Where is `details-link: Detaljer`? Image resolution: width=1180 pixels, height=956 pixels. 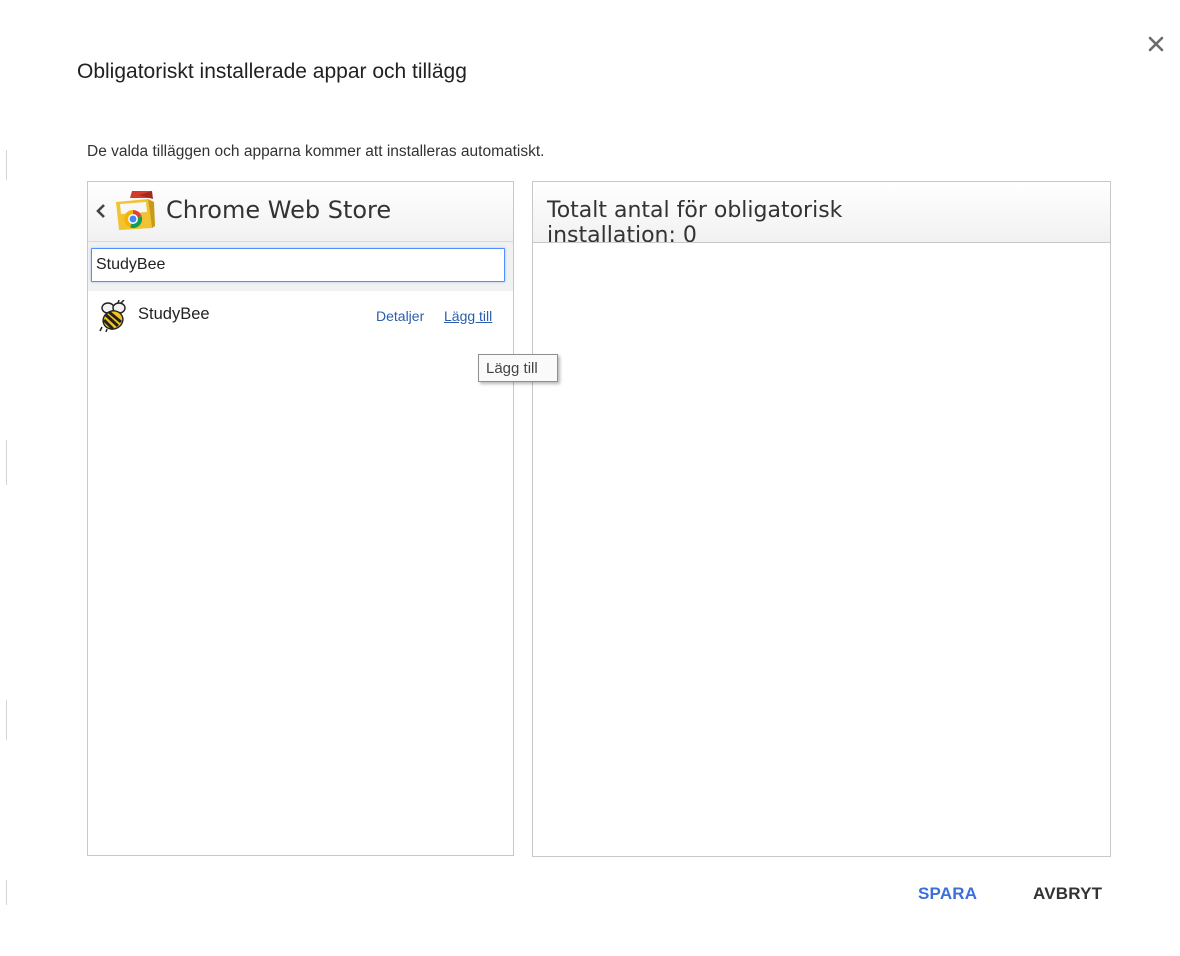 details-link: Detaljer is located at coordinates (400, 316).